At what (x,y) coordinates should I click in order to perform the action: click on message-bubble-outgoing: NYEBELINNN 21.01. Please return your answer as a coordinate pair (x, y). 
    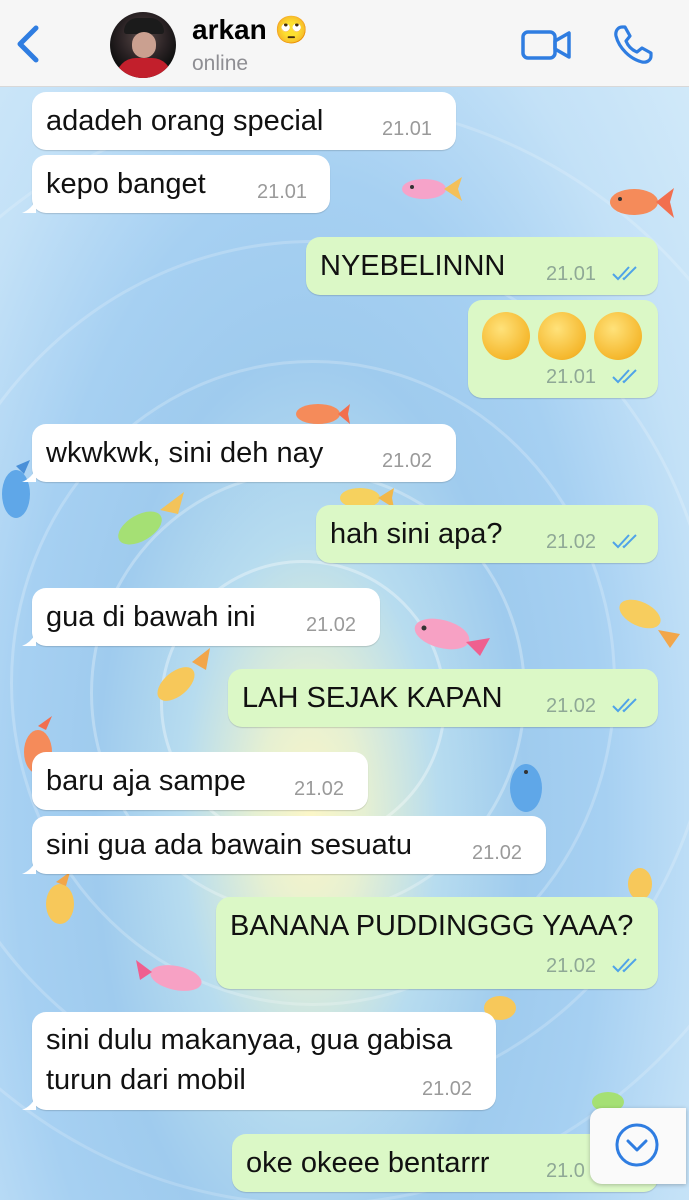
    Looking at the image, I should click on (482, 266).